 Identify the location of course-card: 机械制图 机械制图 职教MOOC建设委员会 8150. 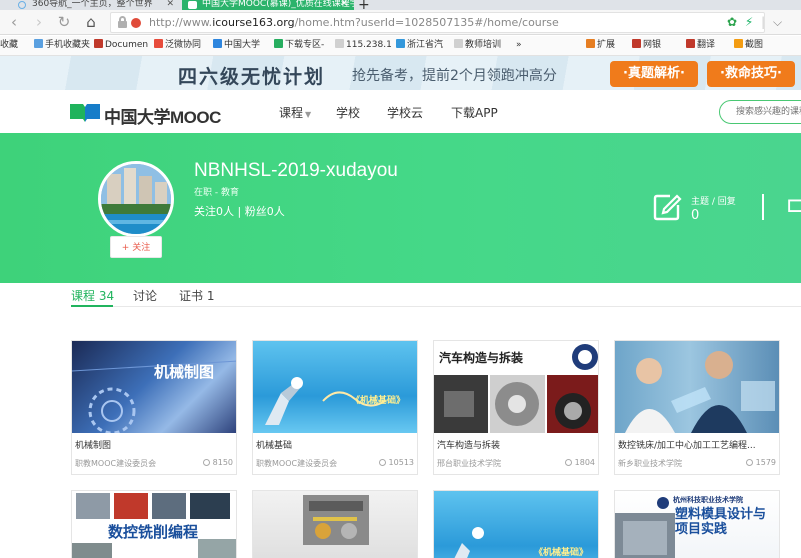
(154, 407).